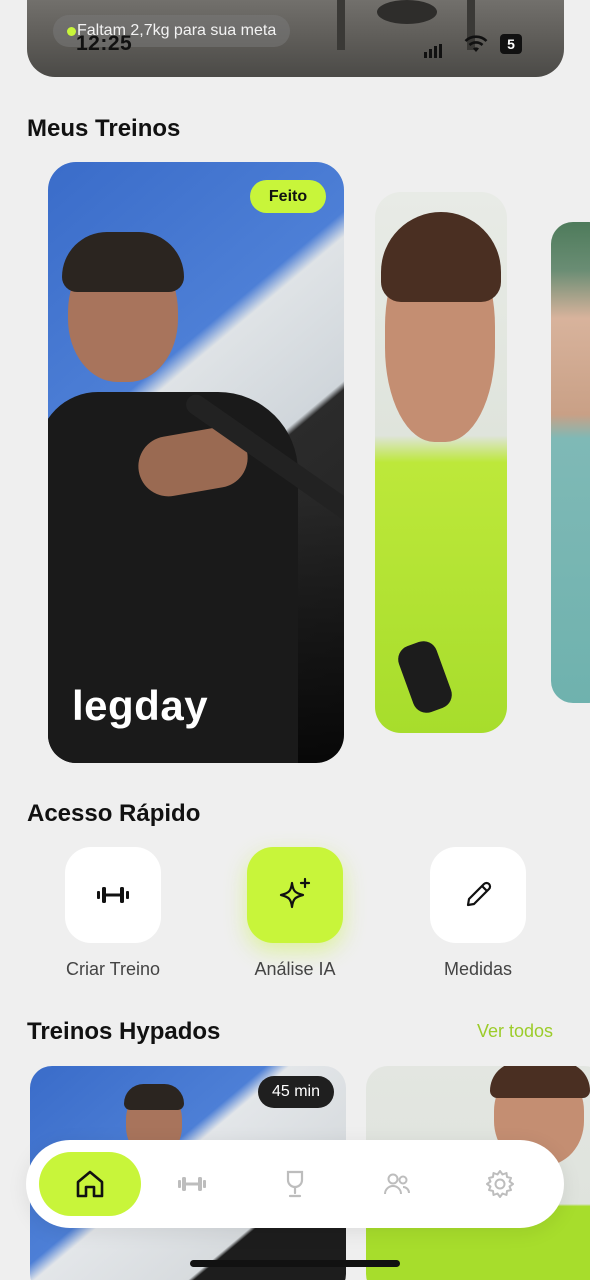 The width and height of the screenshot is (590, 1280). What do you see at coordinates (407, 12) in the screenshot?
I see `hero-image-detail` at bounding box center [407, 12].